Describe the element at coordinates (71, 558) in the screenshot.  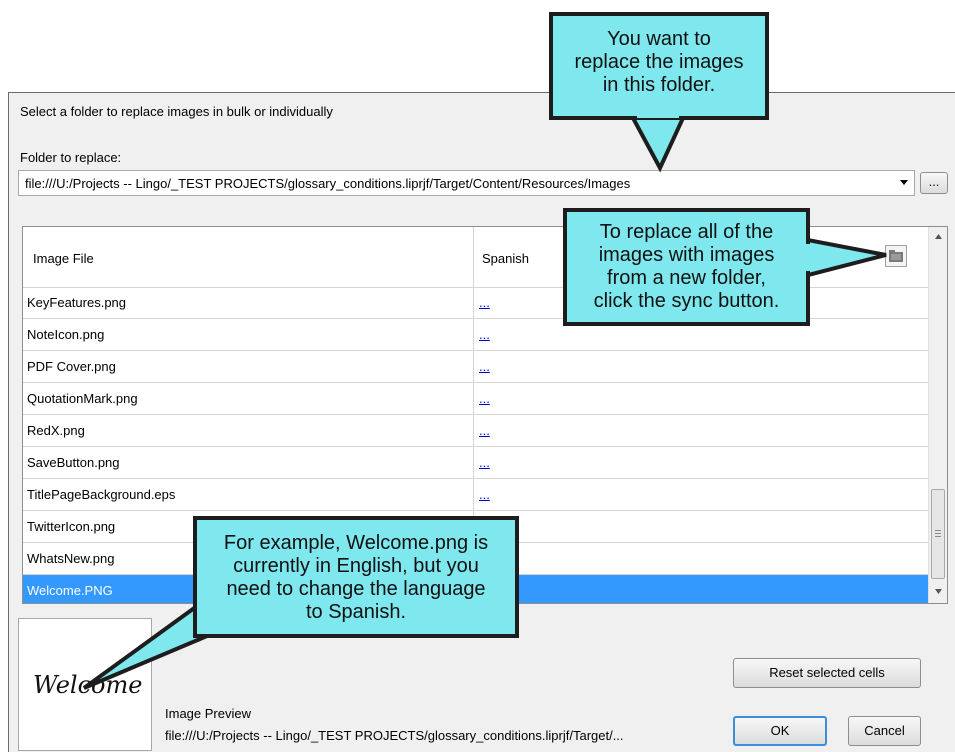
I see `image-file-cell: WhatsNew.png` at that location.